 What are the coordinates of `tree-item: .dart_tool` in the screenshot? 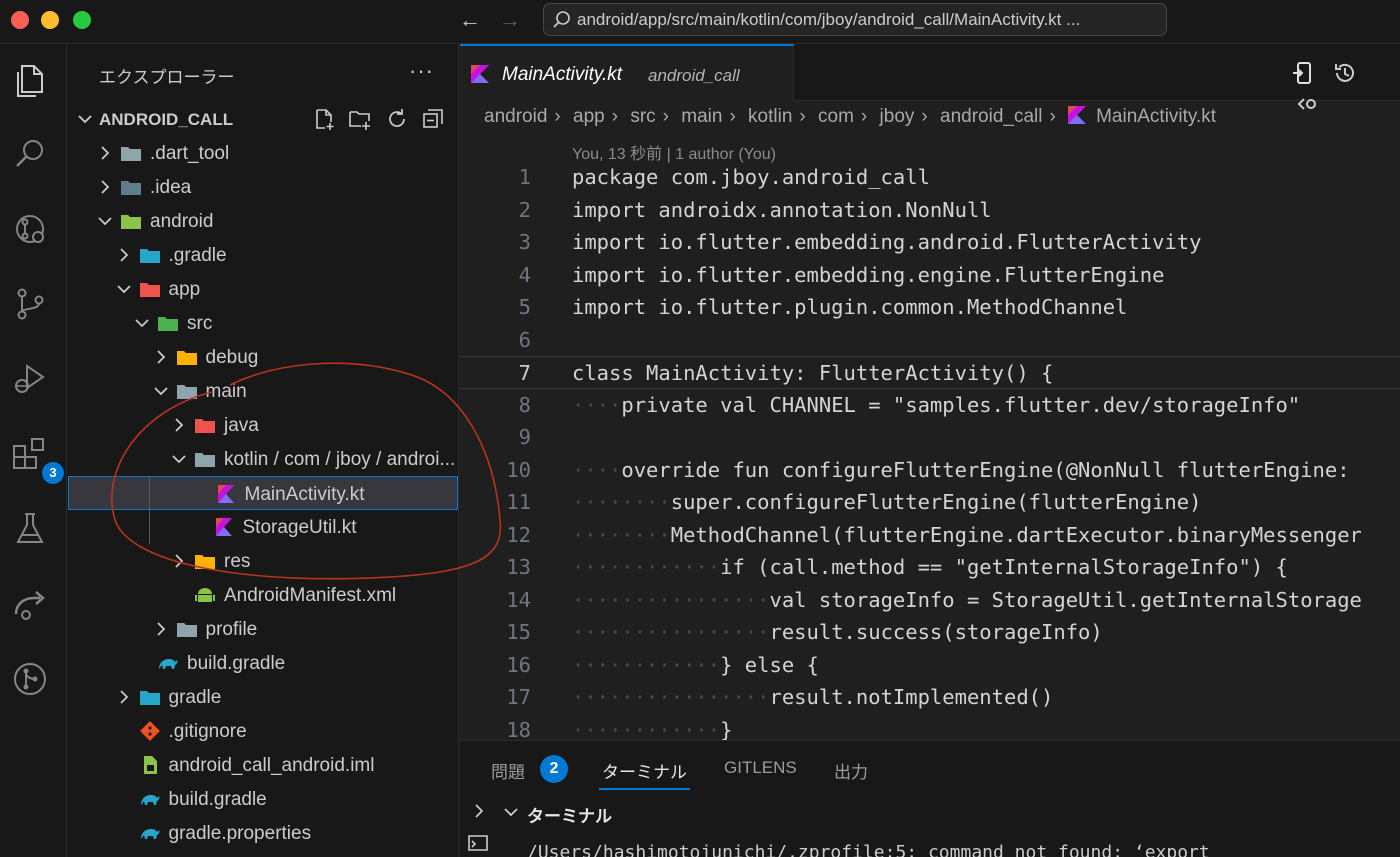 It's located at (263, 153).